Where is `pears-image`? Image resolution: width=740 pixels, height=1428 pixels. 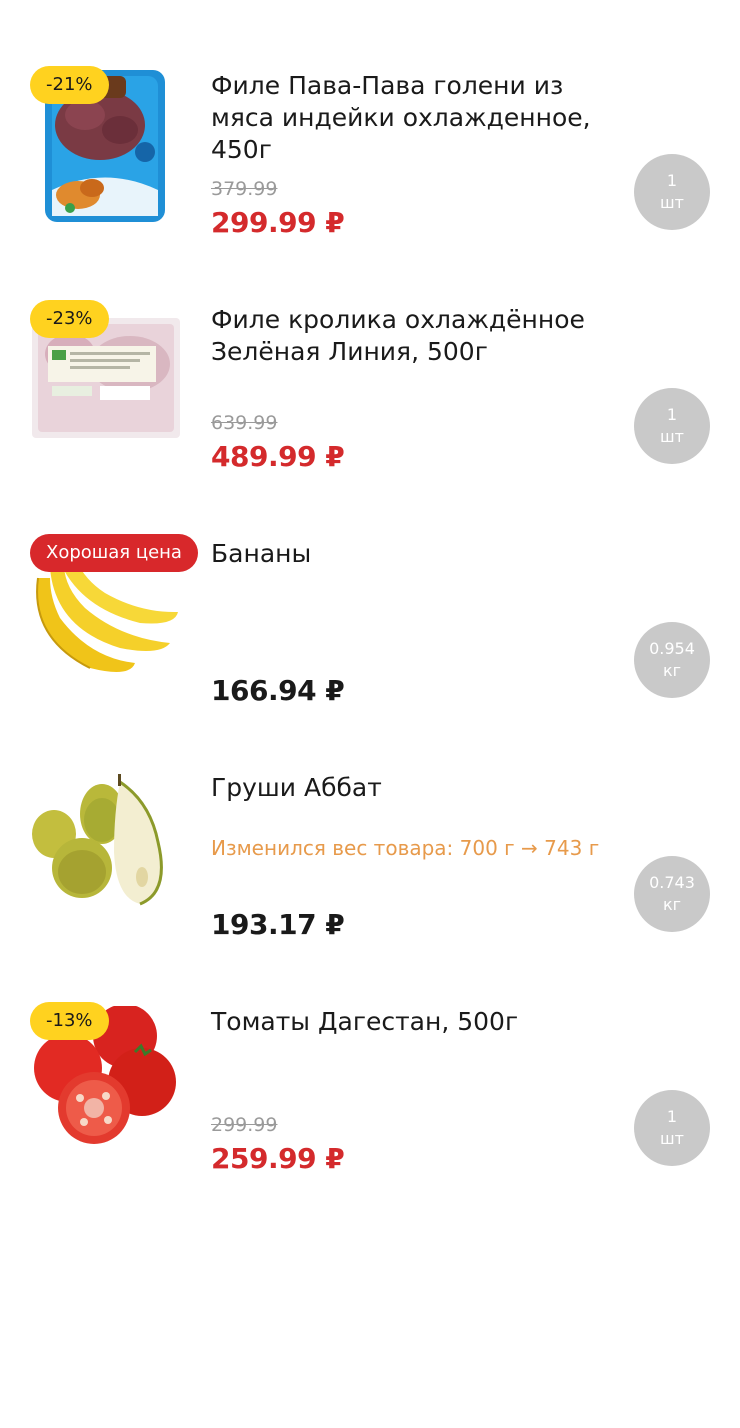 pears-image is located at coordinates (105, 852).